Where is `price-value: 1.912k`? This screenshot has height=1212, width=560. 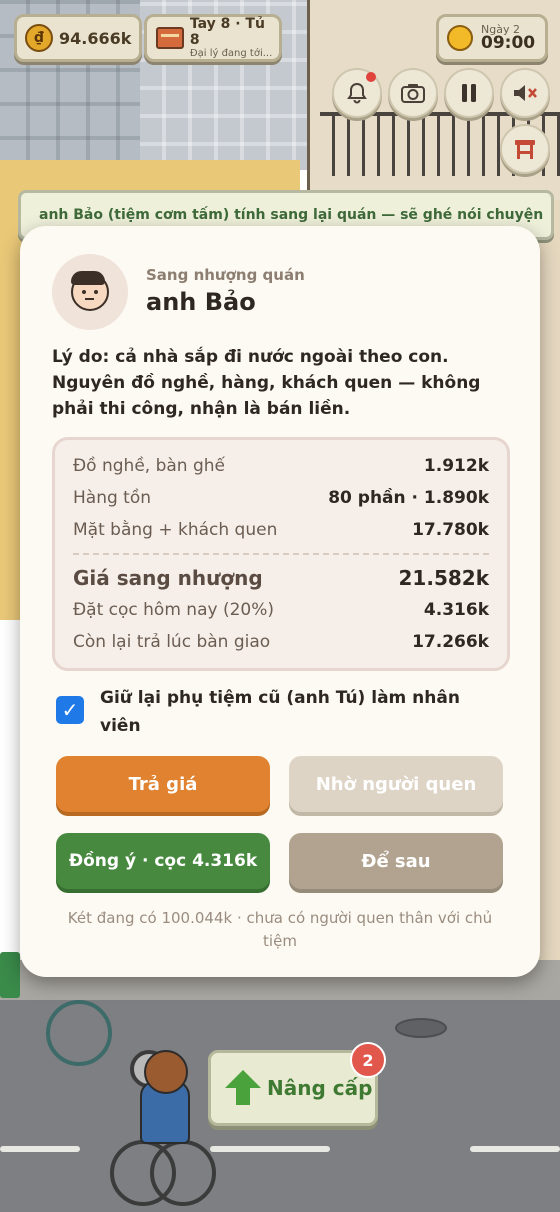
price-value: 1.912k is located at coordinates (456, 466).